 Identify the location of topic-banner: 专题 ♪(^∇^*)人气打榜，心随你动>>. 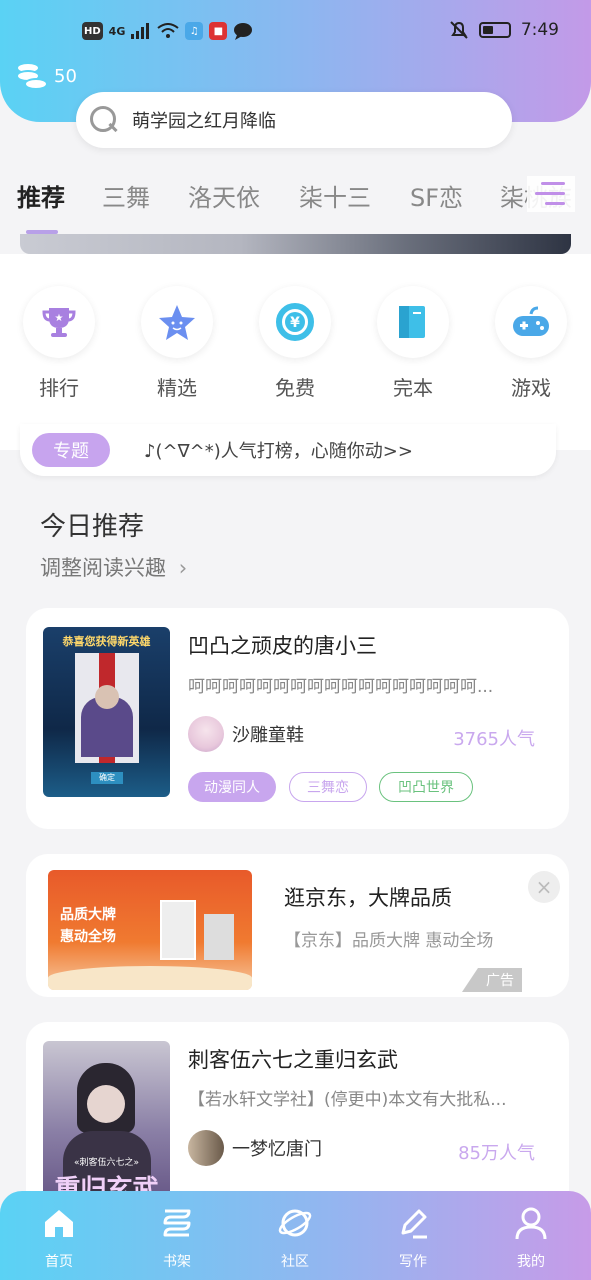
(288, 450).